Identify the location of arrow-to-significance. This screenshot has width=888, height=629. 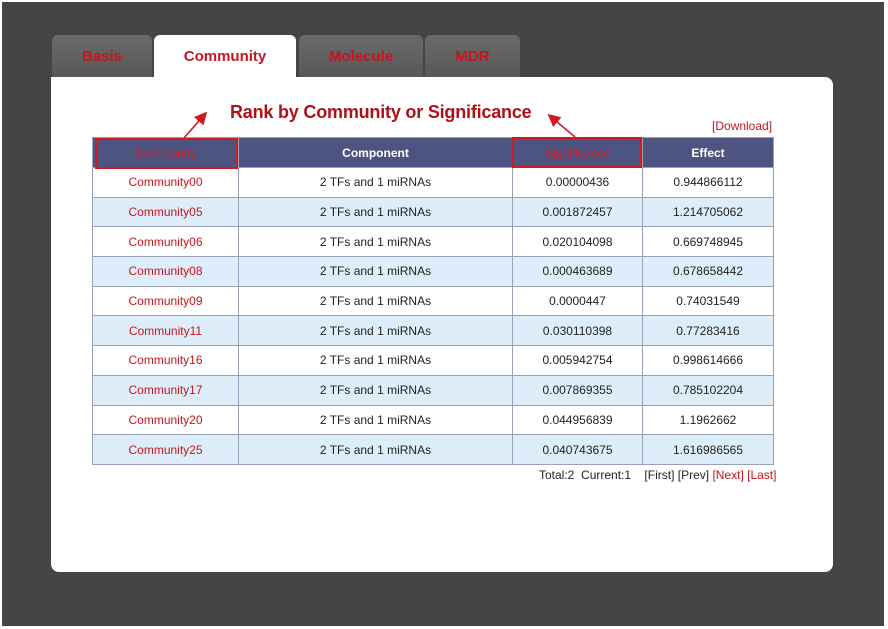
(561, 125).